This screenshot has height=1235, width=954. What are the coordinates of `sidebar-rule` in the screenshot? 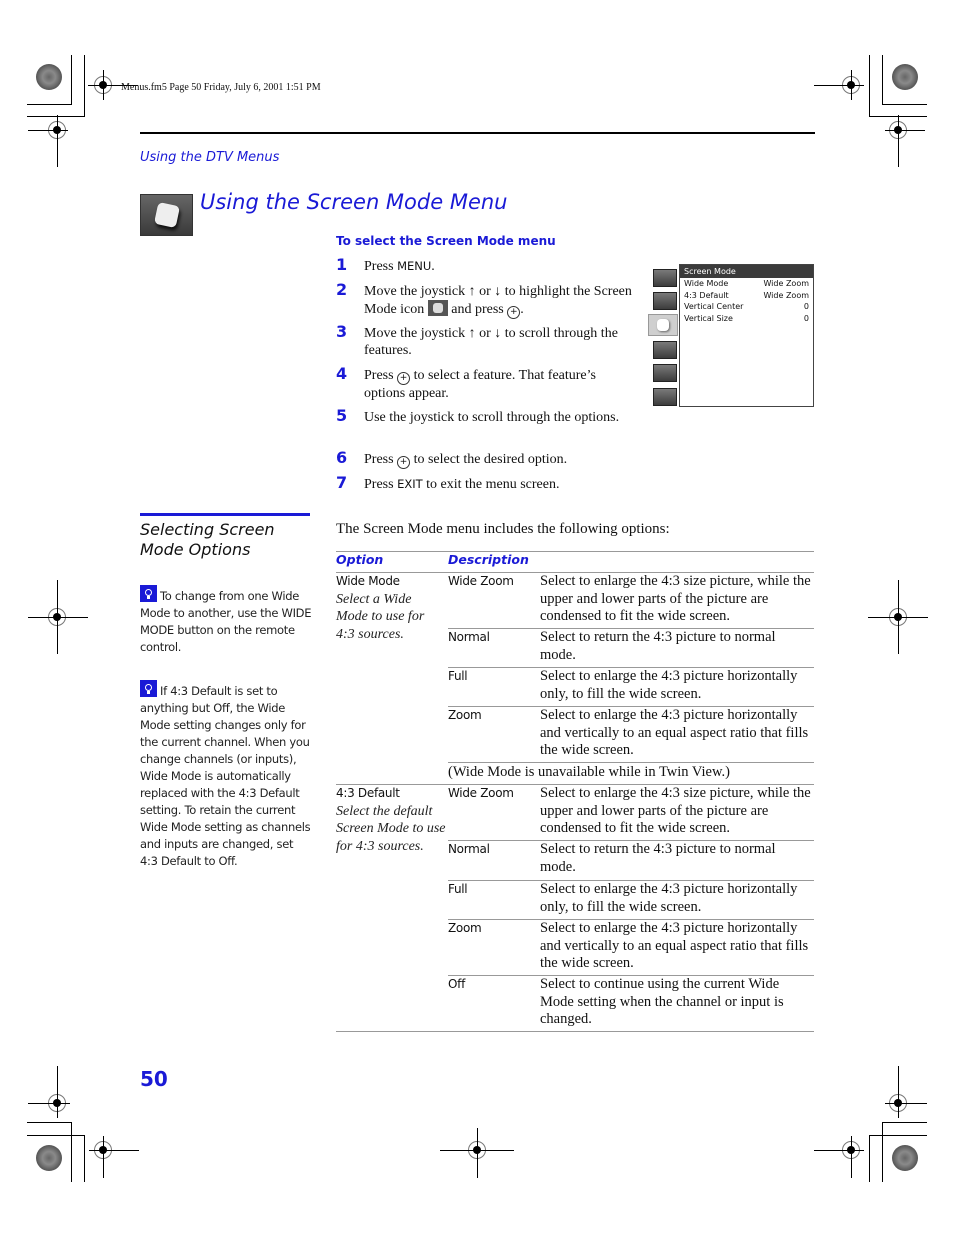 It's located at (225, 514).